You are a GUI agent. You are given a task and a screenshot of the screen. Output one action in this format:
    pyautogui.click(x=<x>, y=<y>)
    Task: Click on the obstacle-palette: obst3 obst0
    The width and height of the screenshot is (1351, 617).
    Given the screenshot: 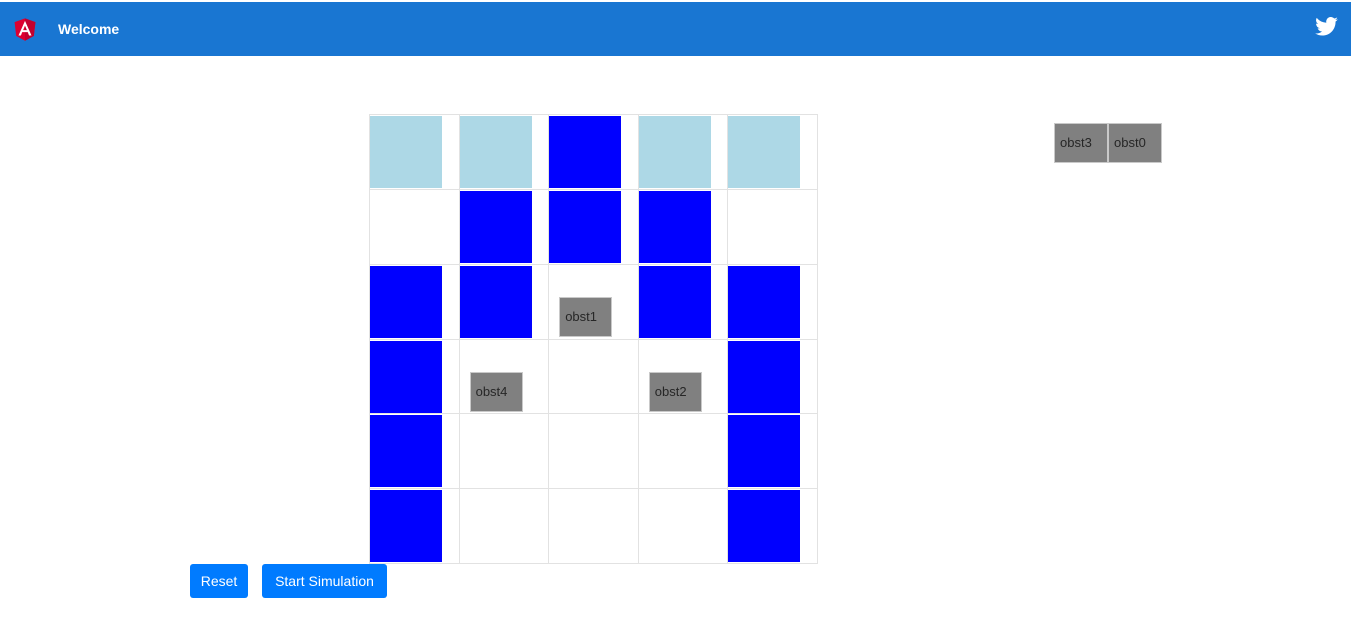 What is the action you would take?
    pyautogui.click(x=1108, y=143)
    